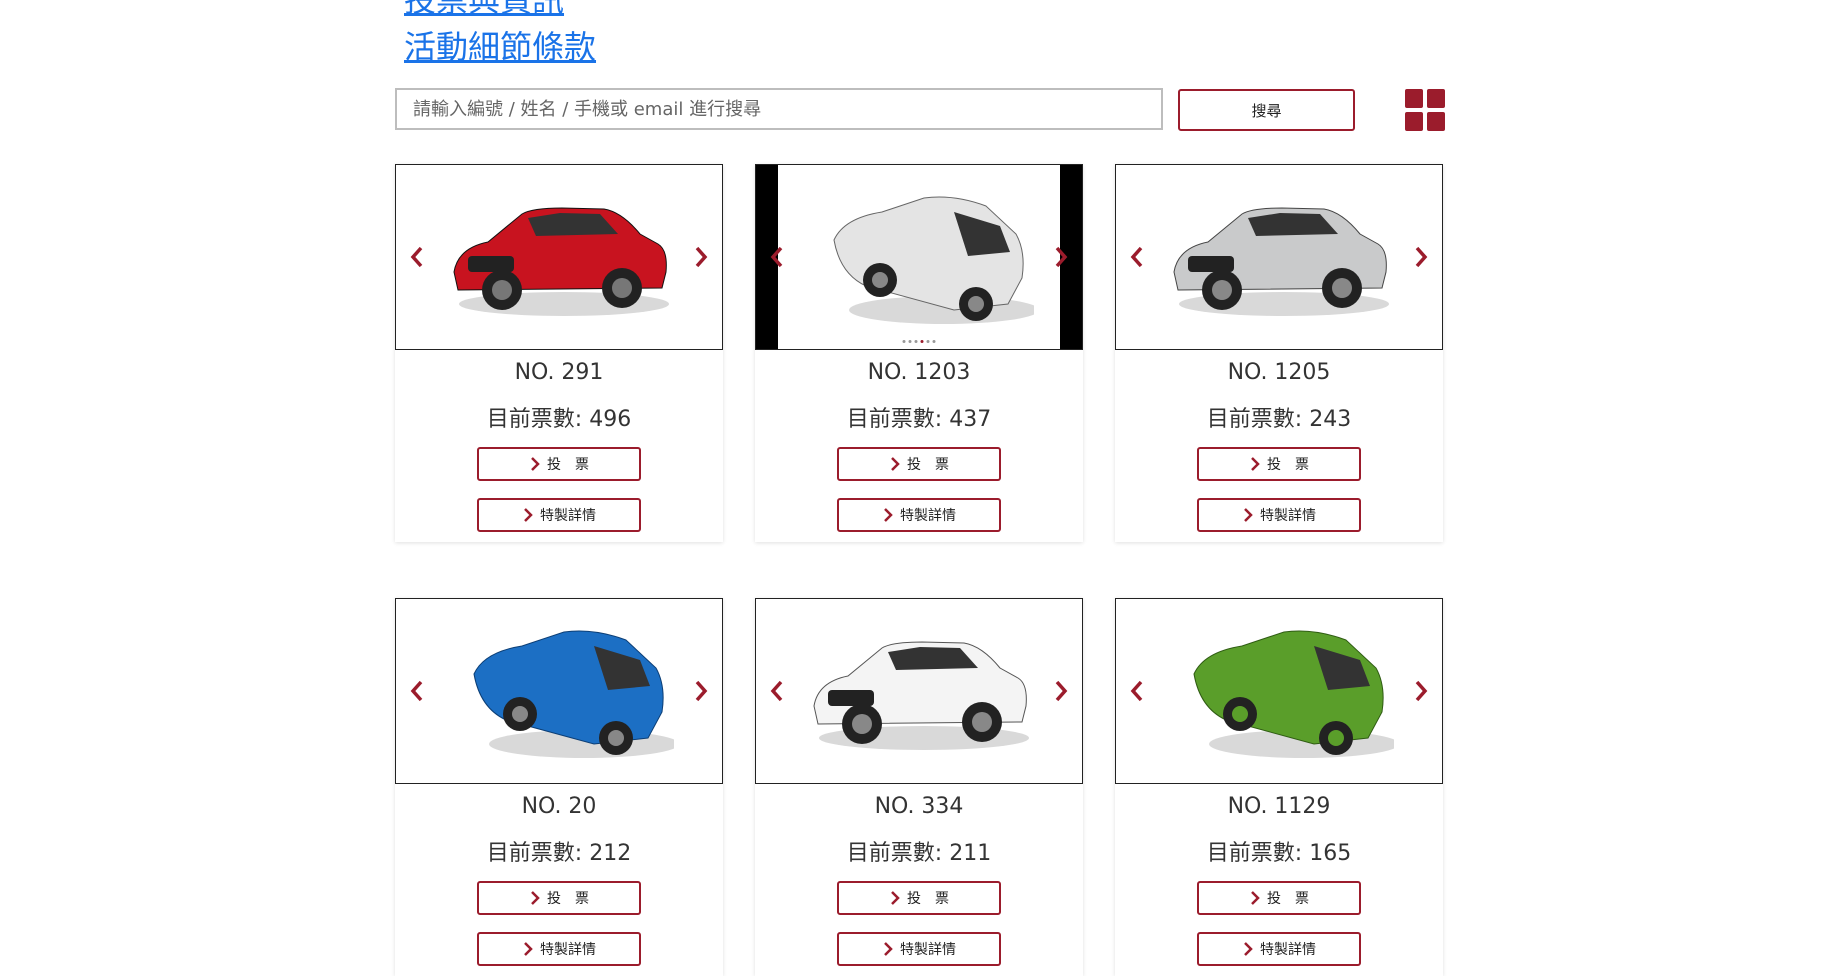 The width and height of the screenshot is (1841, 976). I want to click on vote-count: 目前票數: 212, so click(559, 853).